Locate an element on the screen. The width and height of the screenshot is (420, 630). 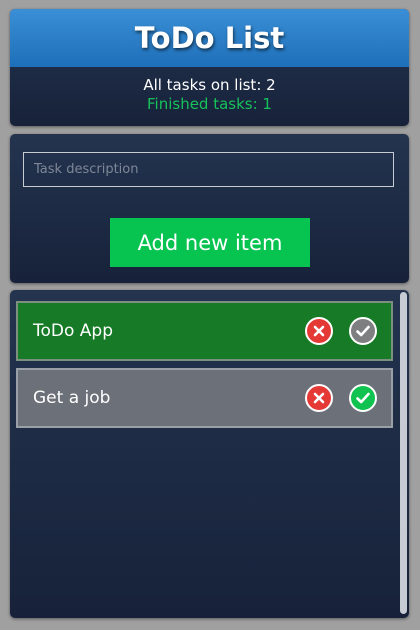
page-title: ToDo List is located at coordinates (209, 38).